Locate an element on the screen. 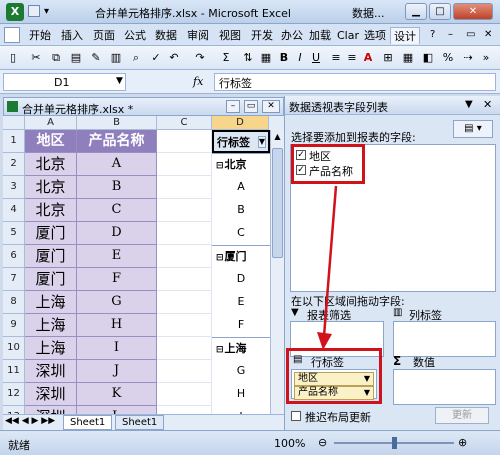 The height and width of the screenshot is (455, 500). zoom-in-icon: ⊕ is located at coordinates (462, 442).